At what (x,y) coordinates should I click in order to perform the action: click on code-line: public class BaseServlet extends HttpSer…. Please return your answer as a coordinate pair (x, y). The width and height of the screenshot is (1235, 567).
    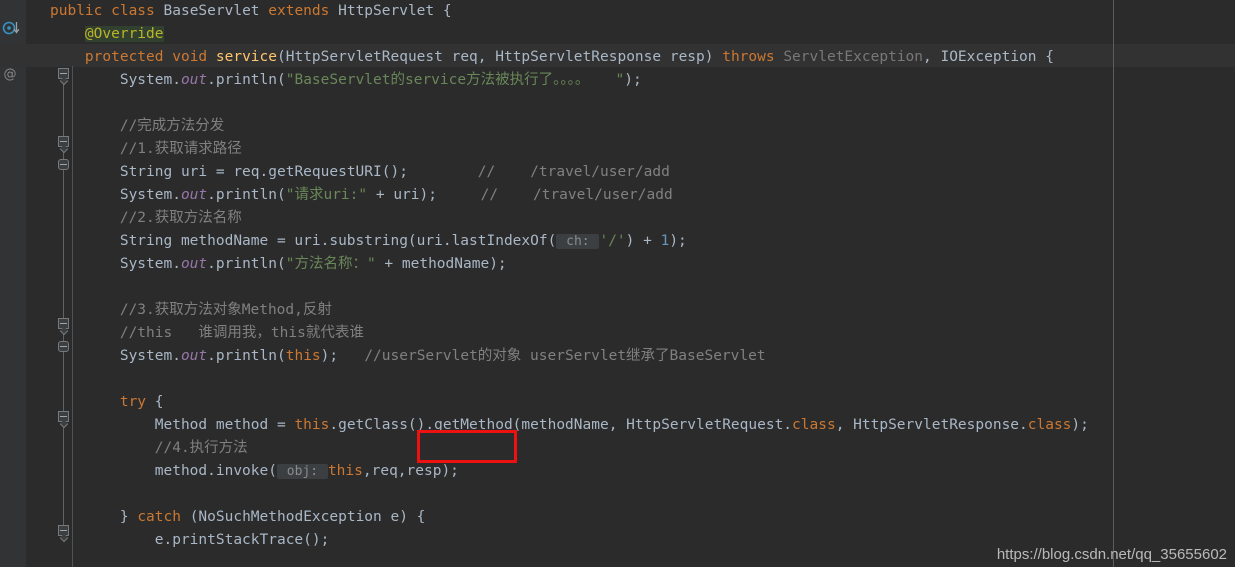
    Looking at the image, I should click on (642, 11).